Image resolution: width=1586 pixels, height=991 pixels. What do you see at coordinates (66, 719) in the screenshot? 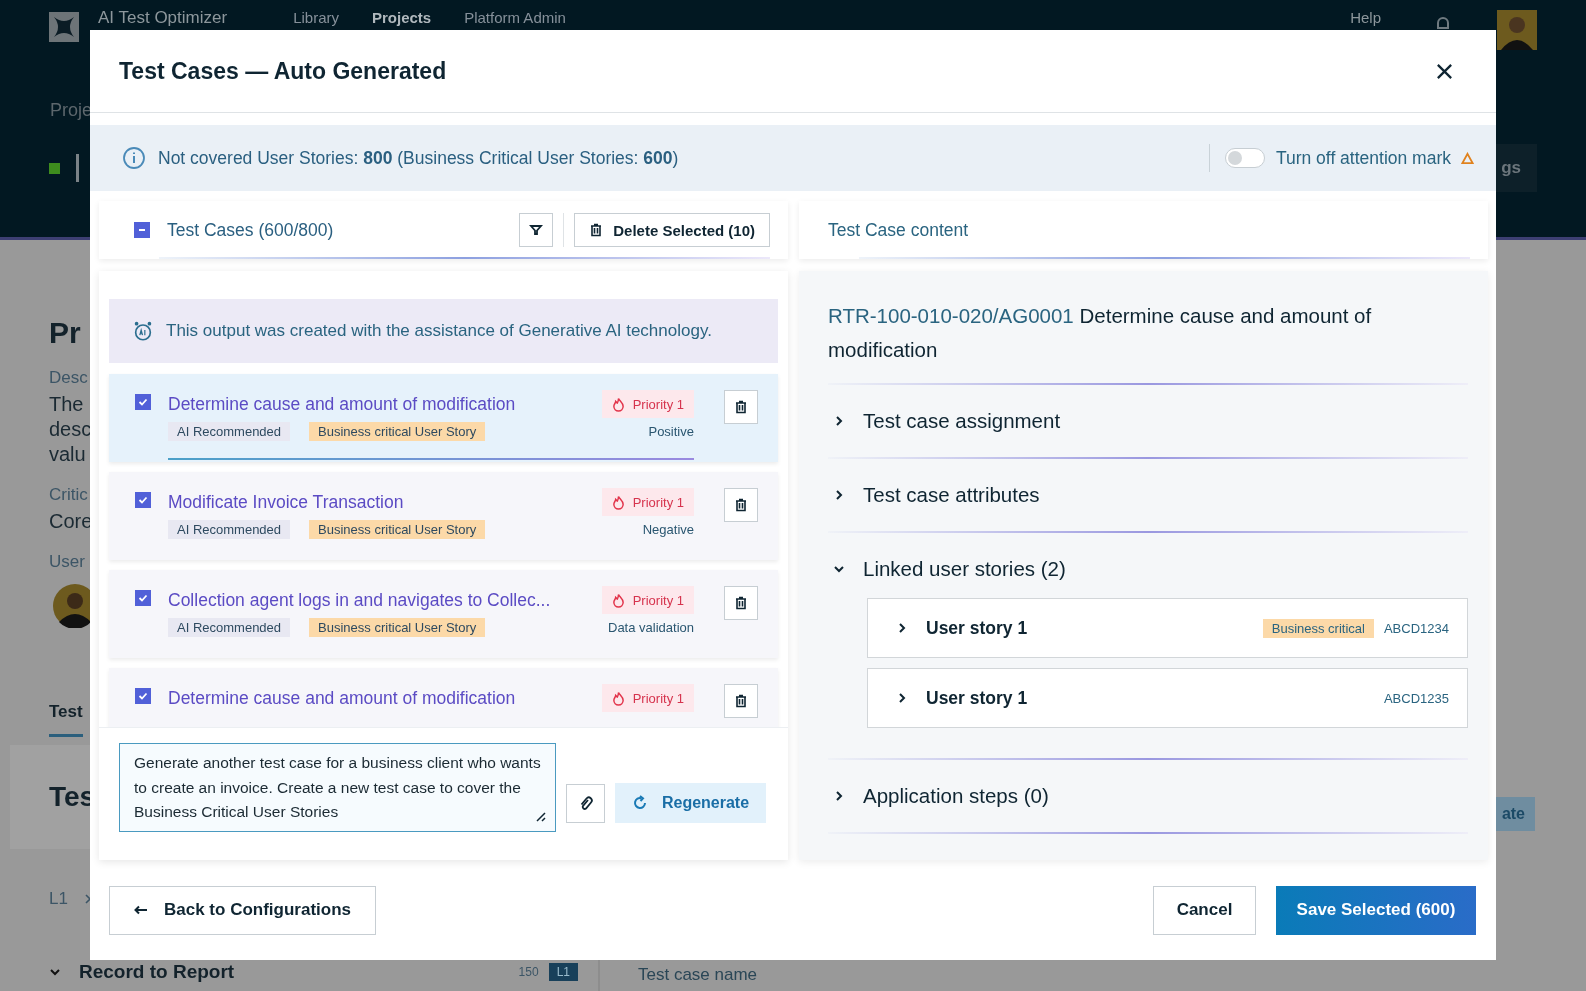
I see `tab: Test` at bounding box center [66, 719].